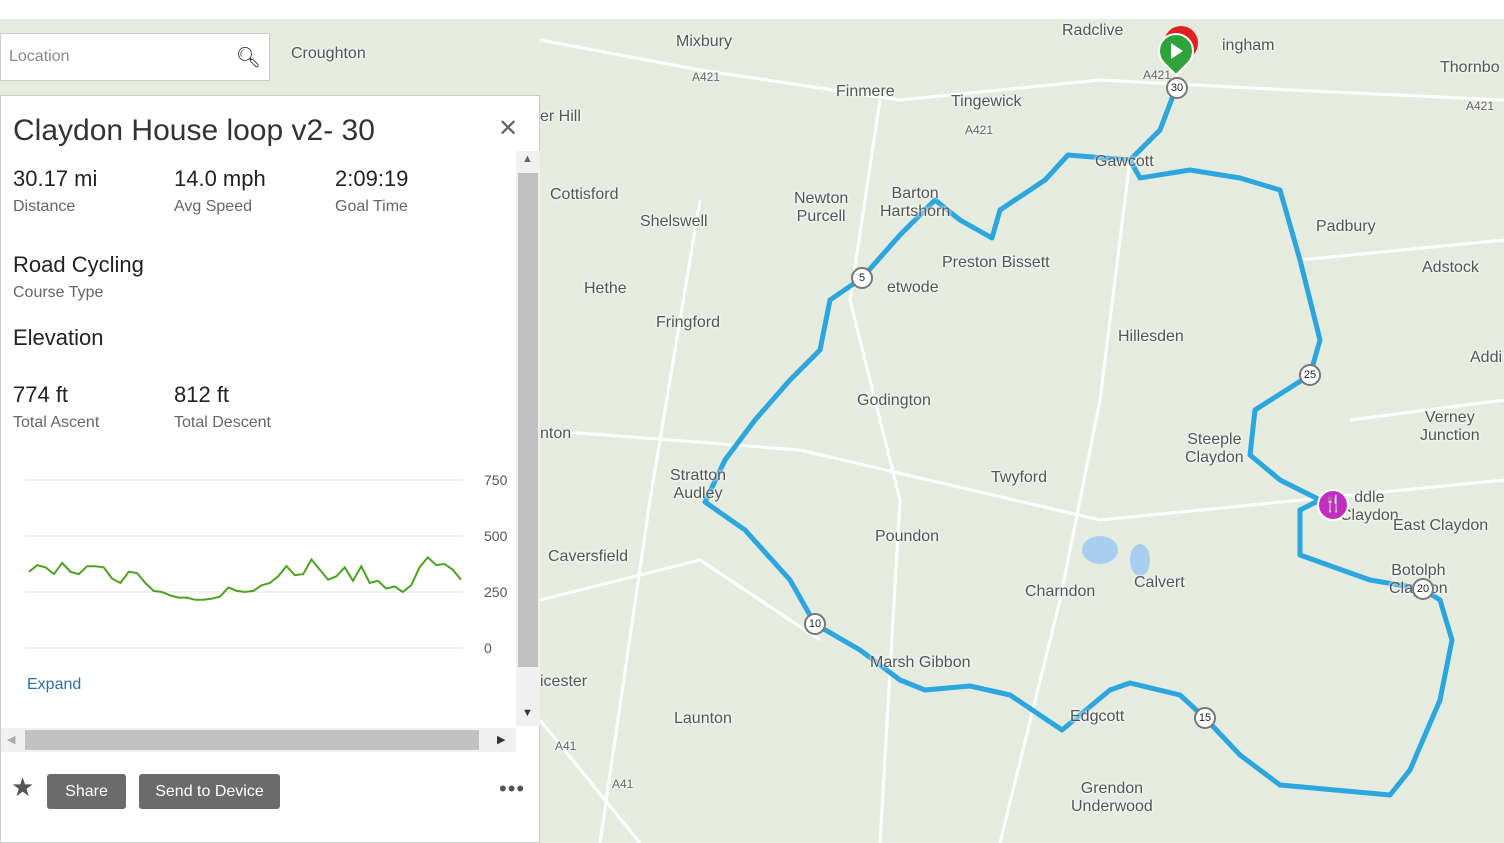  Describe the element at coordinates (58, 337) in the screenshot. I see `elevation-heading: Elevation` at that location.